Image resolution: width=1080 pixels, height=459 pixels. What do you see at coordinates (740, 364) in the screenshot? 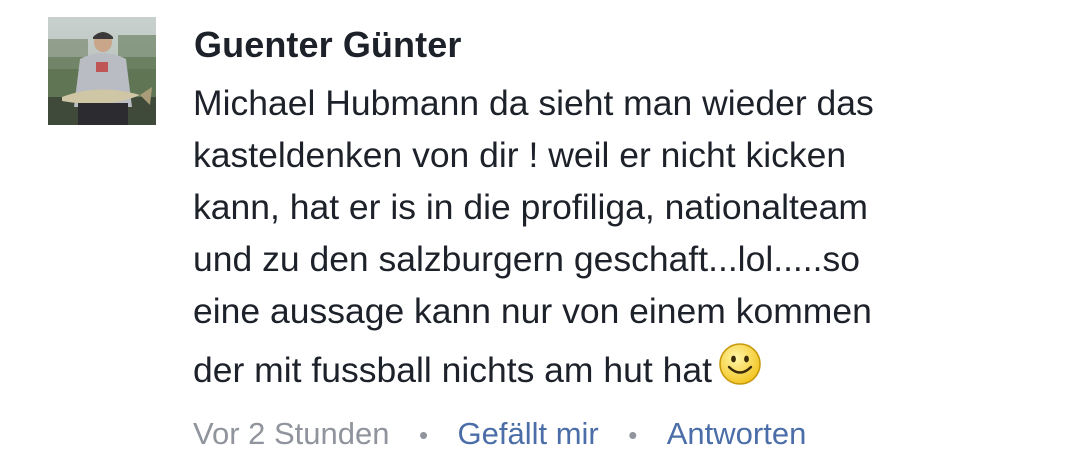
I see `smiley-emoji-icon` at bounding box center [740, 364].